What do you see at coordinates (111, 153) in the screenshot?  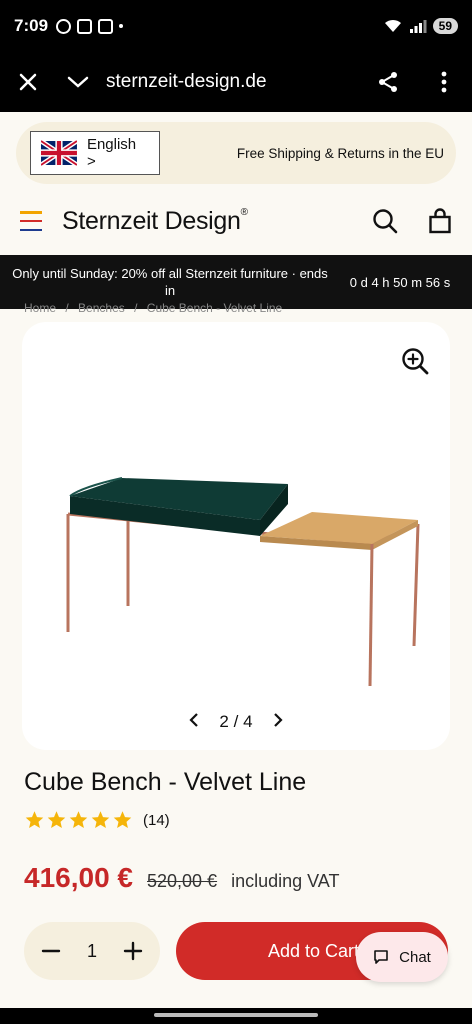 I see `language-label: English >` at bounding box center [111, 153].